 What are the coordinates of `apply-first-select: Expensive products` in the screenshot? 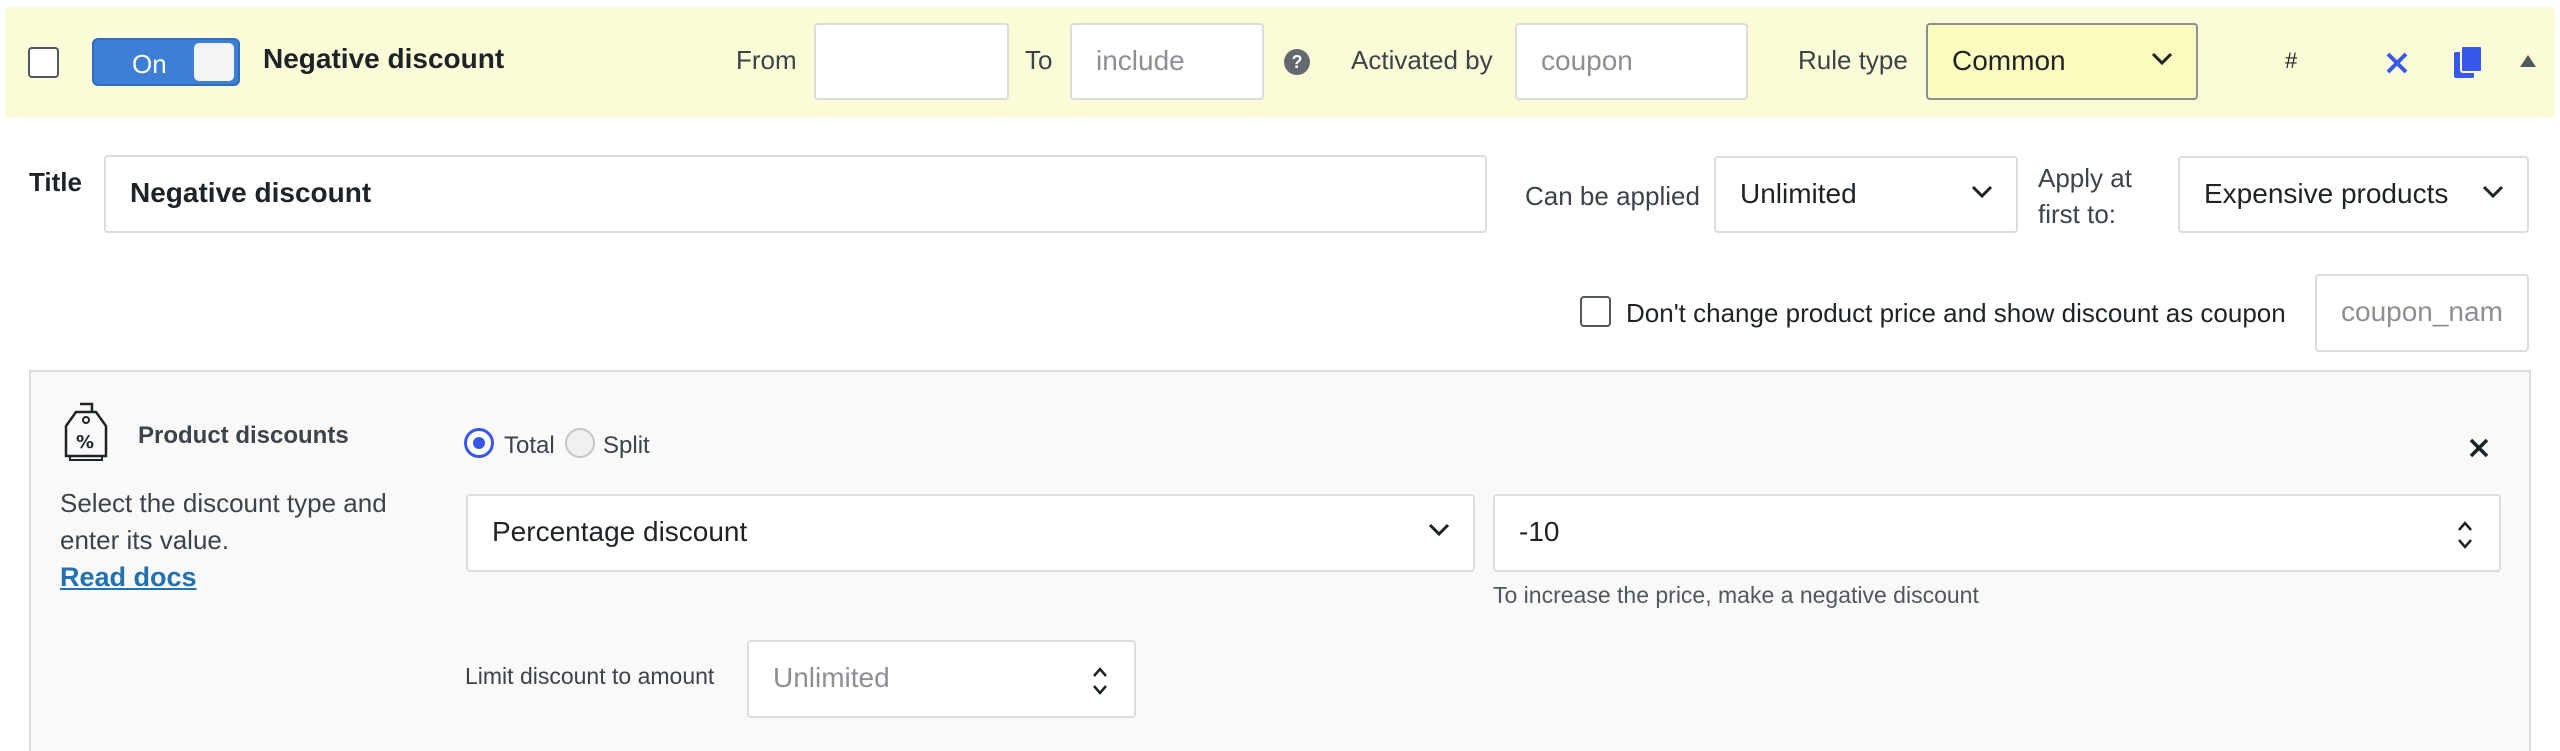 It's located at (2353, 194).